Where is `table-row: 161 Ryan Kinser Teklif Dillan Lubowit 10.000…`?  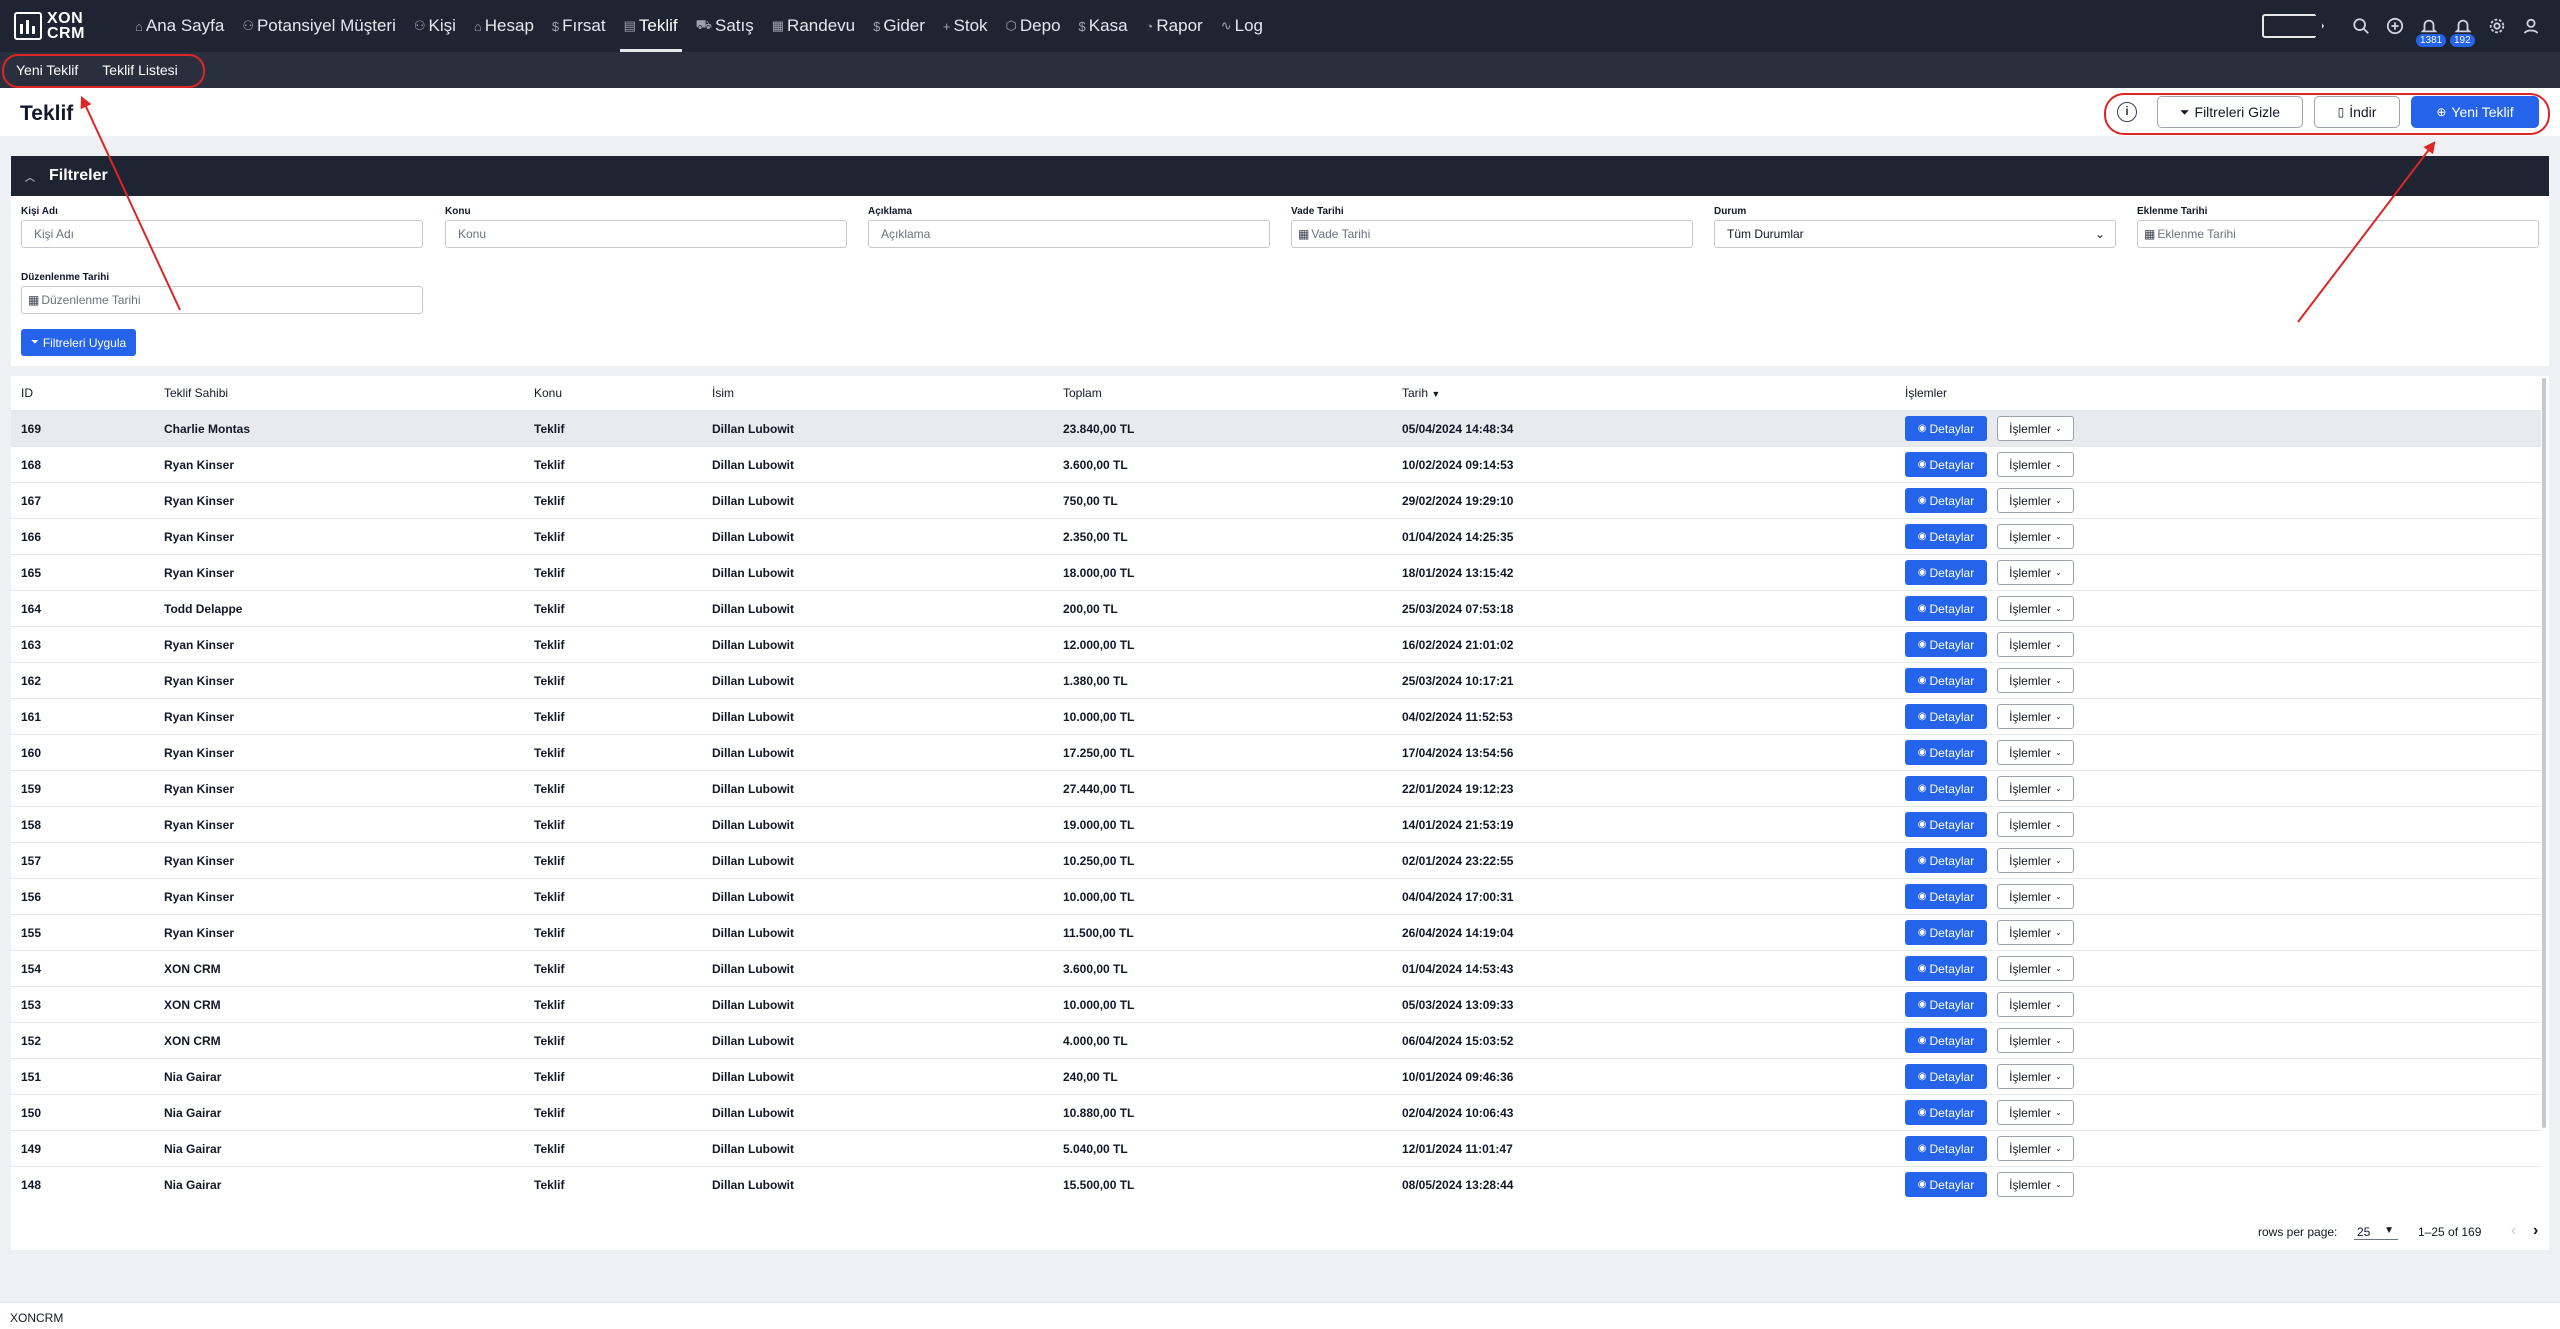 table-row: 161 Ryan Kinser Teklif Dillan Lubowit 10.000… is located at coordinates (1276, 716).